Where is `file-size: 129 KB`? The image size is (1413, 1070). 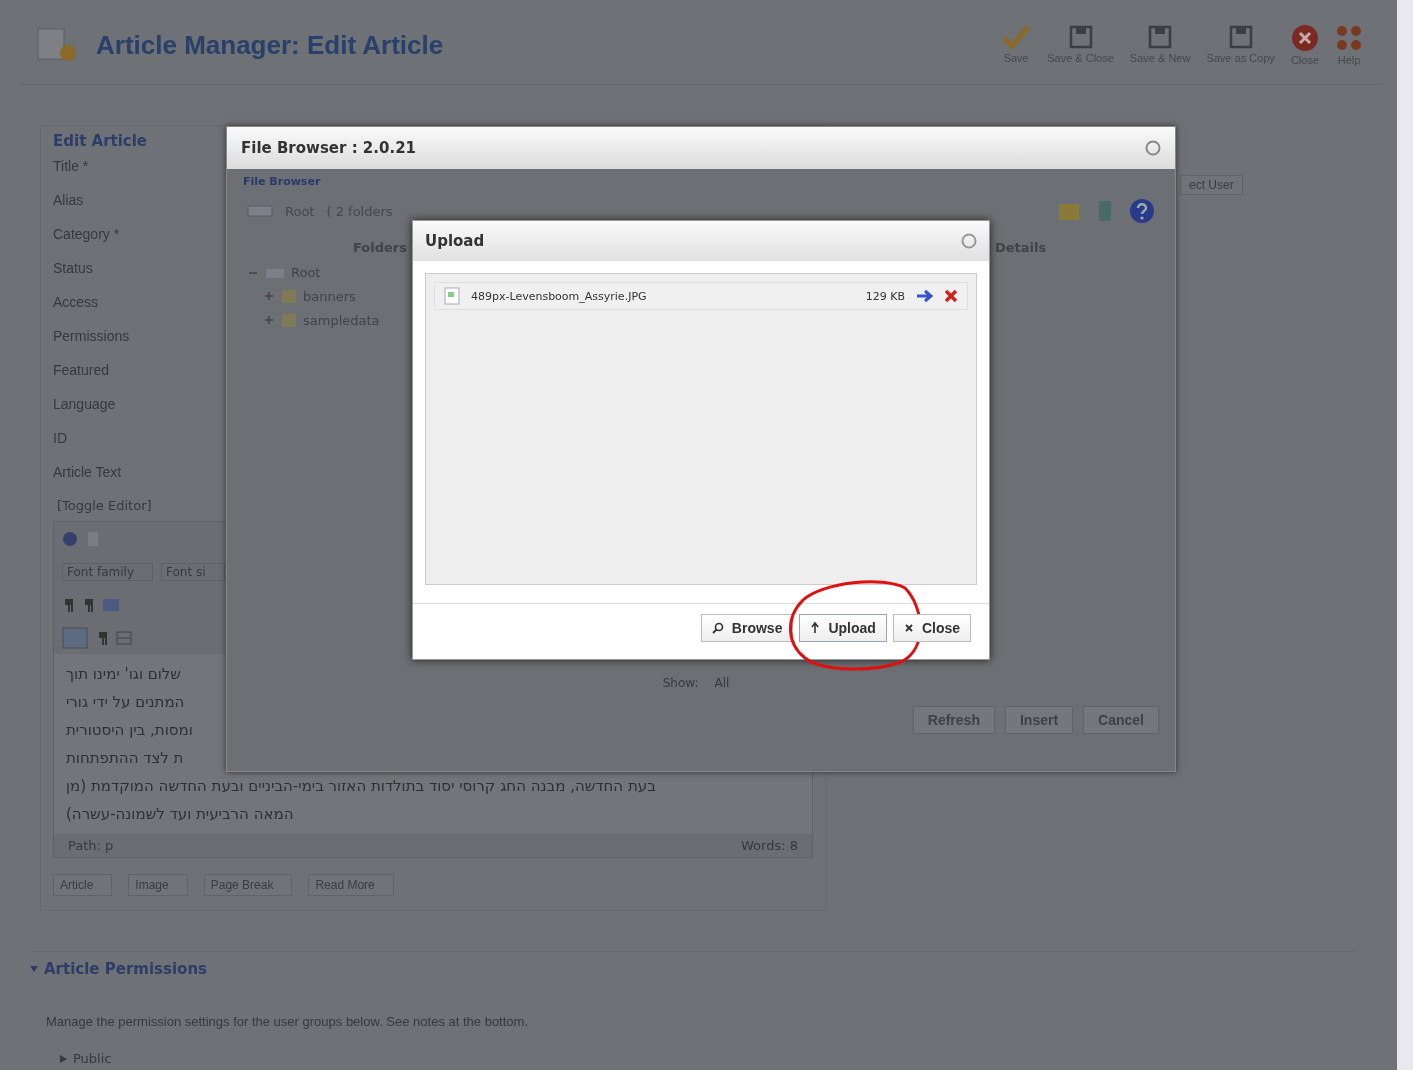 file-size: 129 KB is located at coordinates (885, 296).